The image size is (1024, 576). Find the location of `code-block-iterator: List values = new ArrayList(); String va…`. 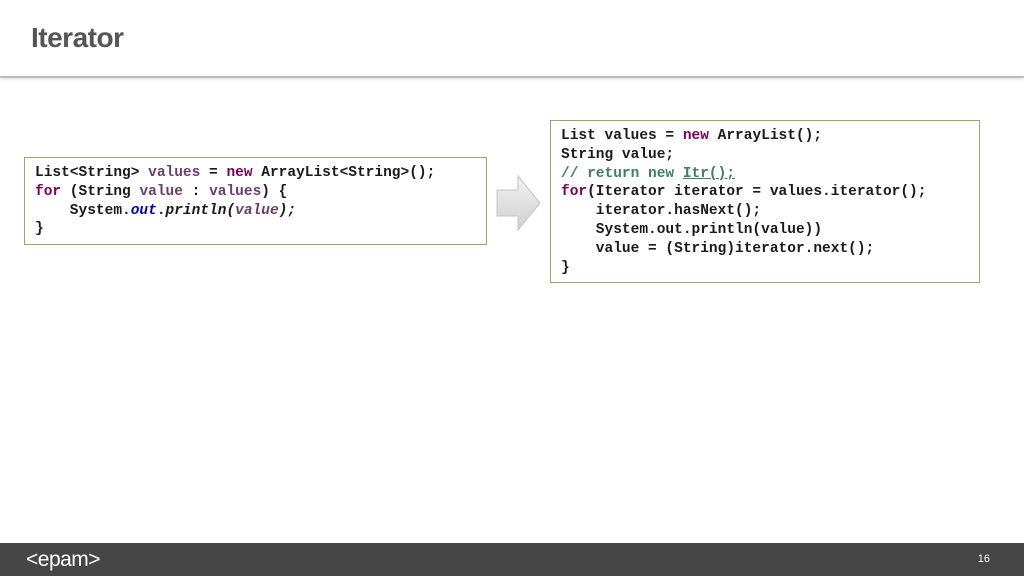

code-block-iterator: List values = new ArrayList(); String va… is located at coordinates (765, 201).